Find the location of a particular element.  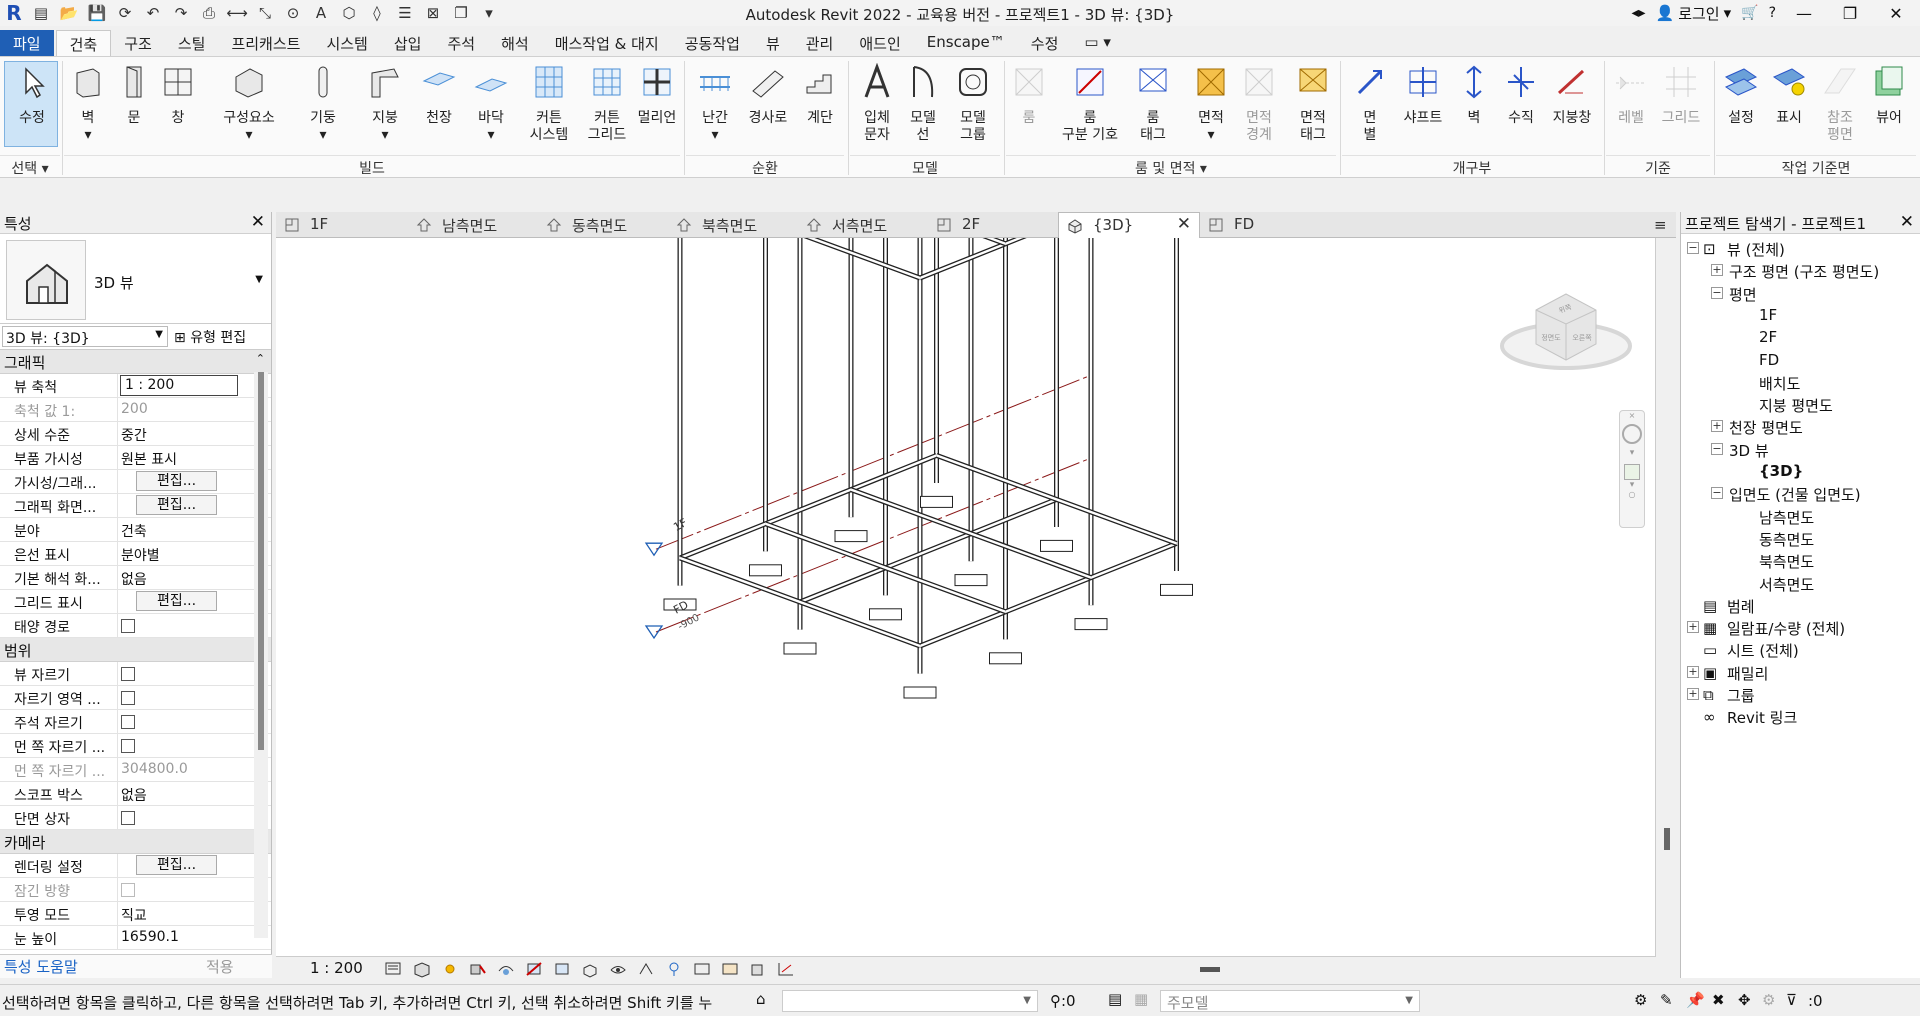

highlight-displacement-icon is located at coordinates (758, 969).